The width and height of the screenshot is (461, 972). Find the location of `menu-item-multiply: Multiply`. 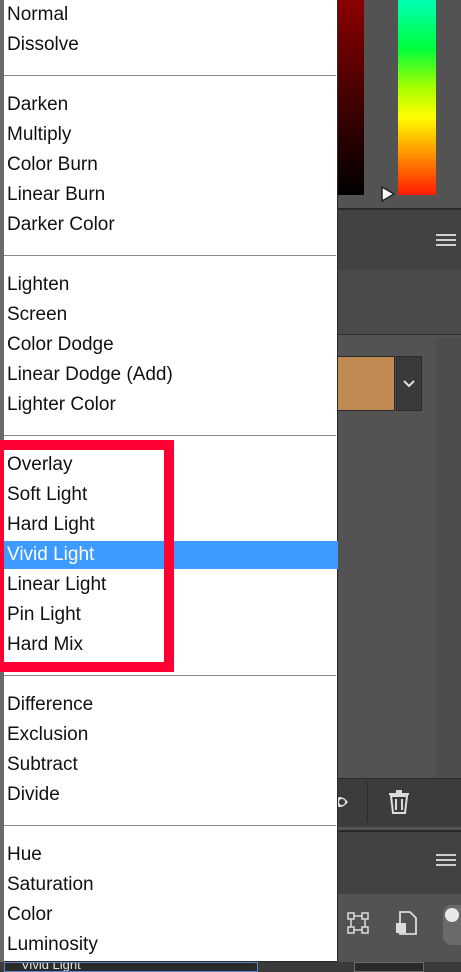

menu-item-multiply: Multiply is located at coordinates (169, 135).